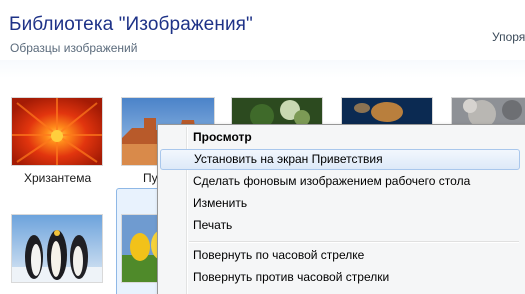  Describe the element at coordinates (488, 112) in the screenshot. I see `koala-thumbnail` at that location.